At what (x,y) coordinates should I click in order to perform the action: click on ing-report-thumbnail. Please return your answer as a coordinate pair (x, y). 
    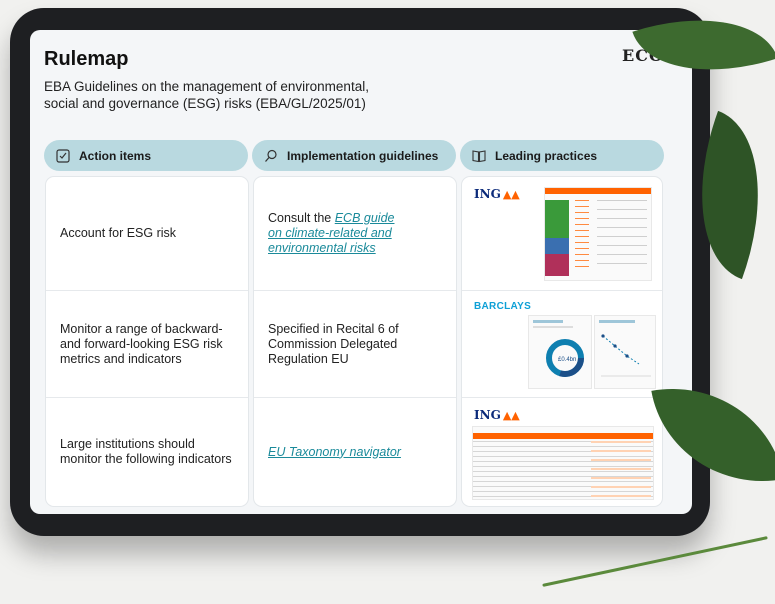
    Looking at the image, I should click on (598, 234).